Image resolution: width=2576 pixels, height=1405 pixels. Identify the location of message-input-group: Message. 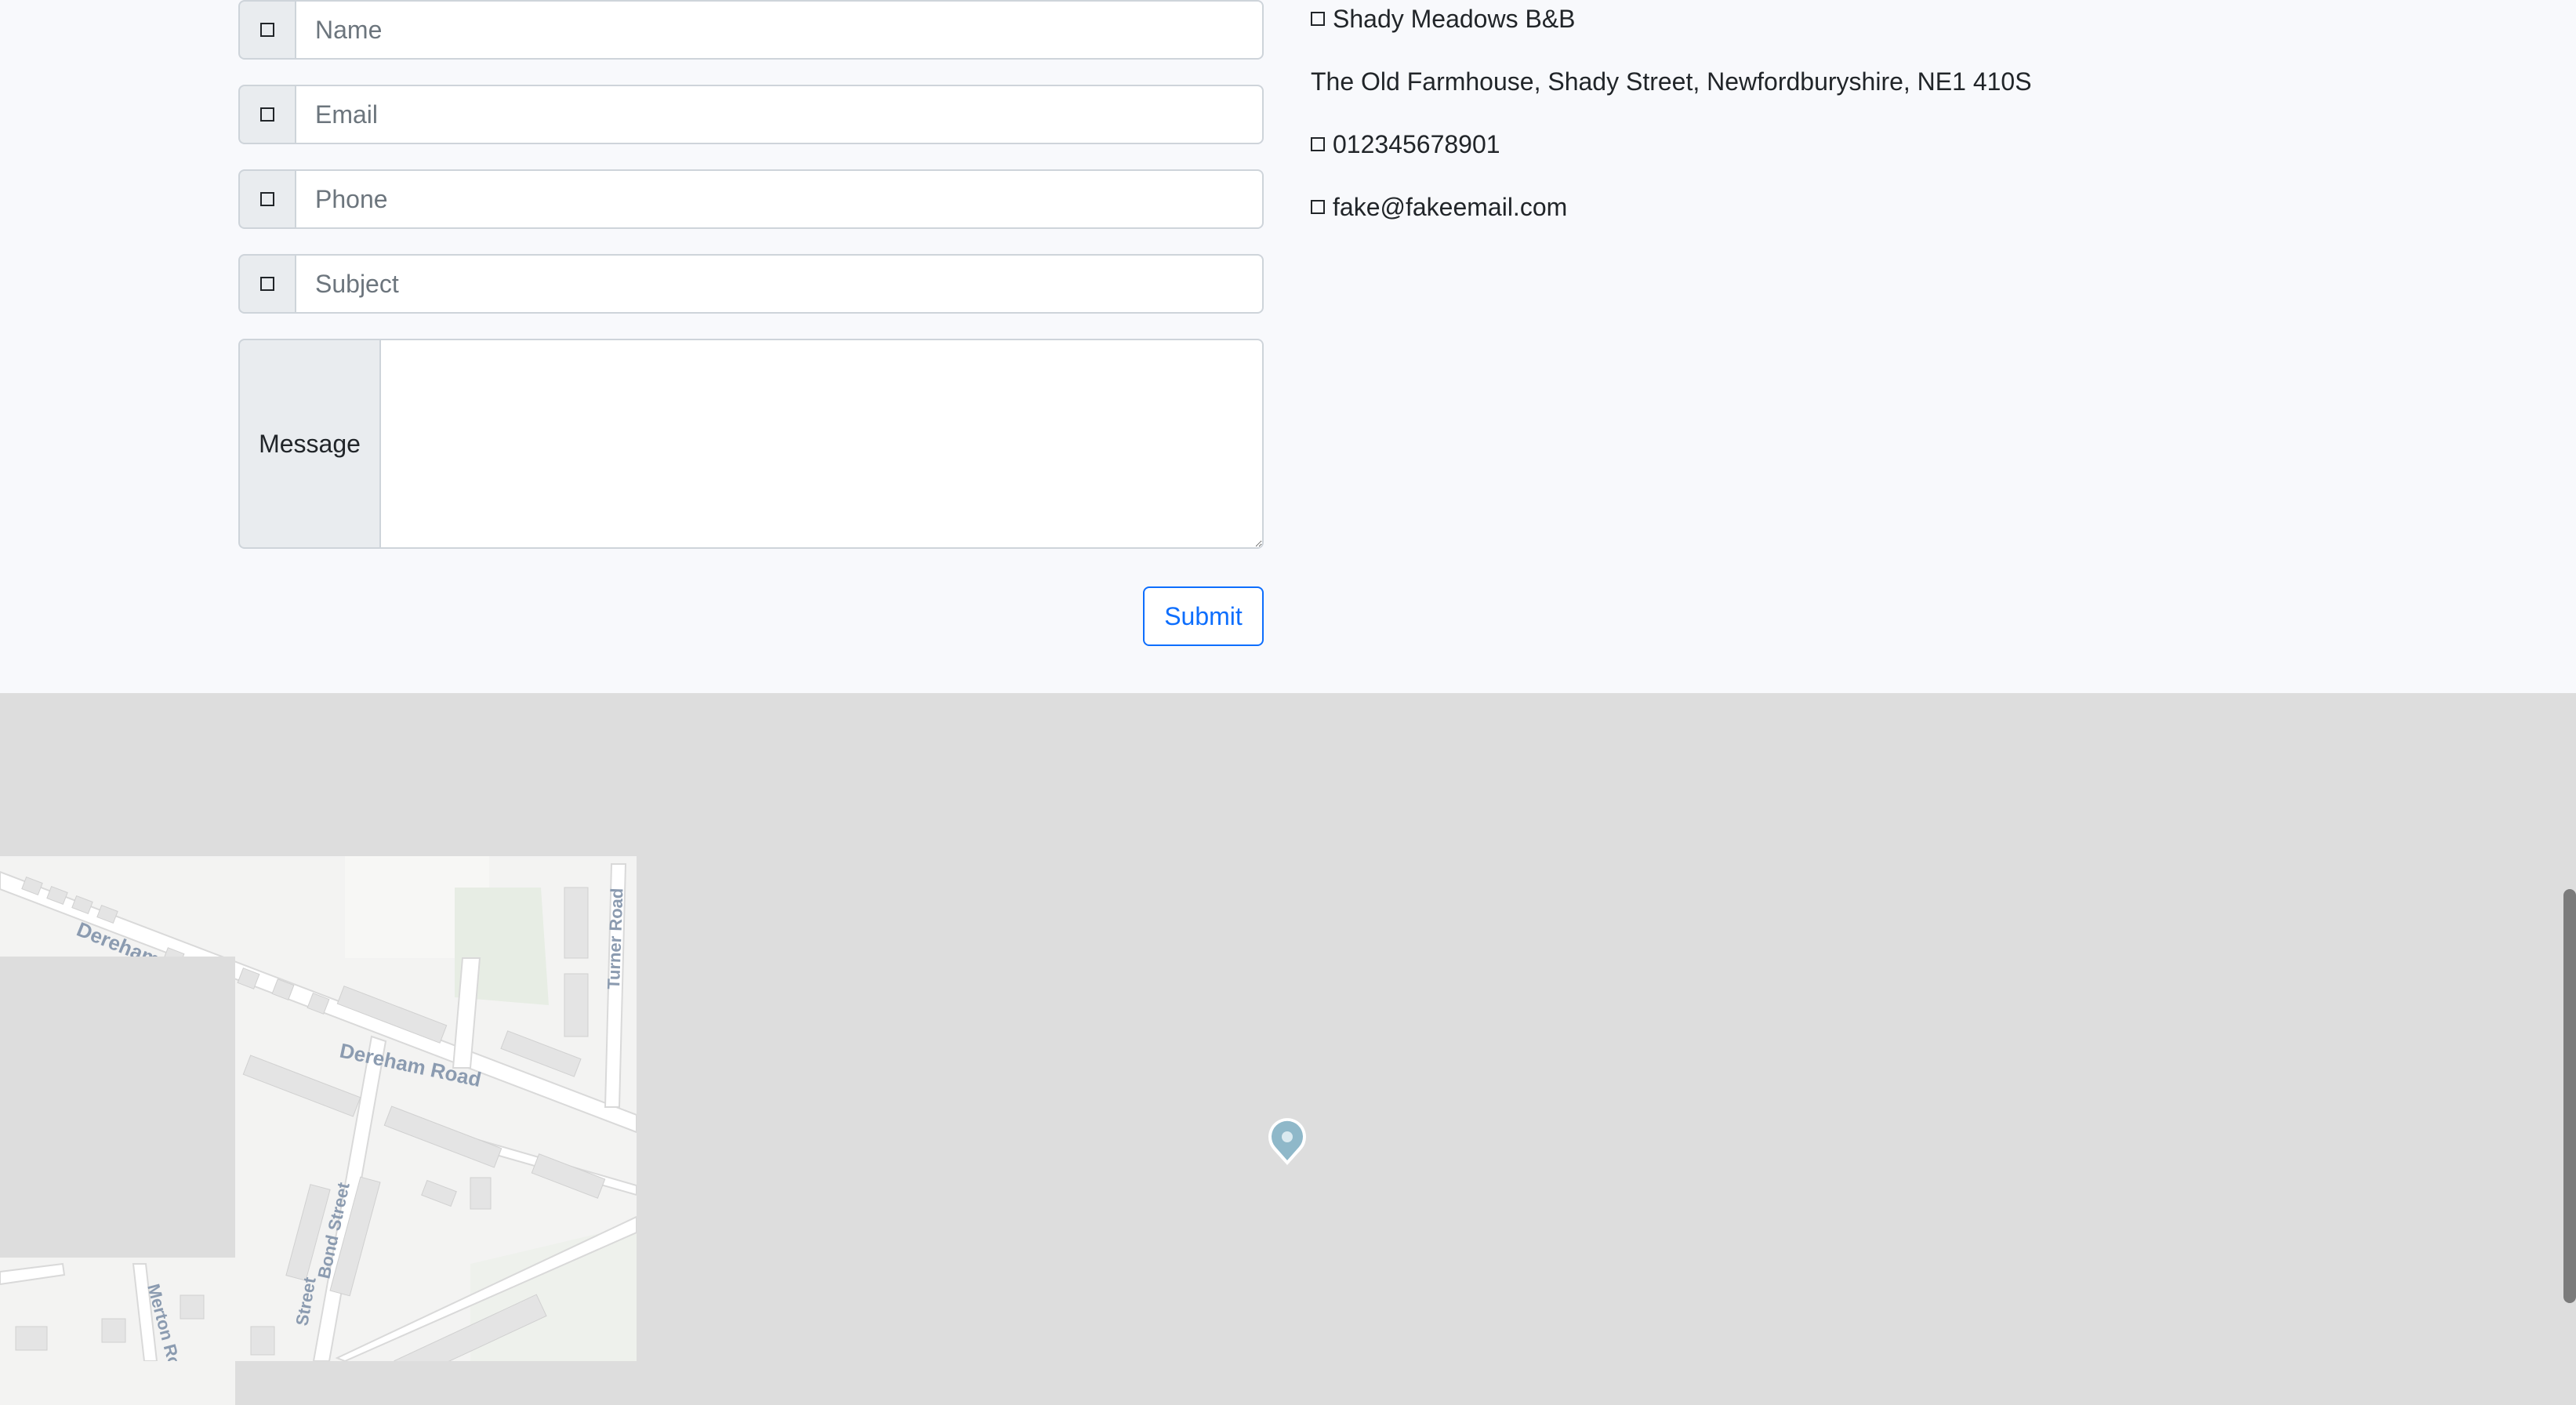
(751, 444).